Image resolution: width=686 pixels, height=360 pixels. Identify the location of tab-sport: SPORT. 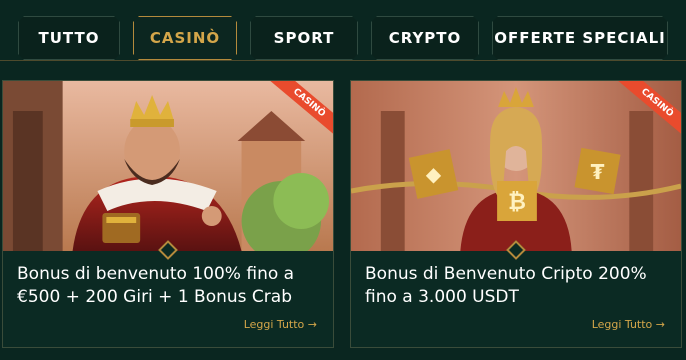
(304, 38).